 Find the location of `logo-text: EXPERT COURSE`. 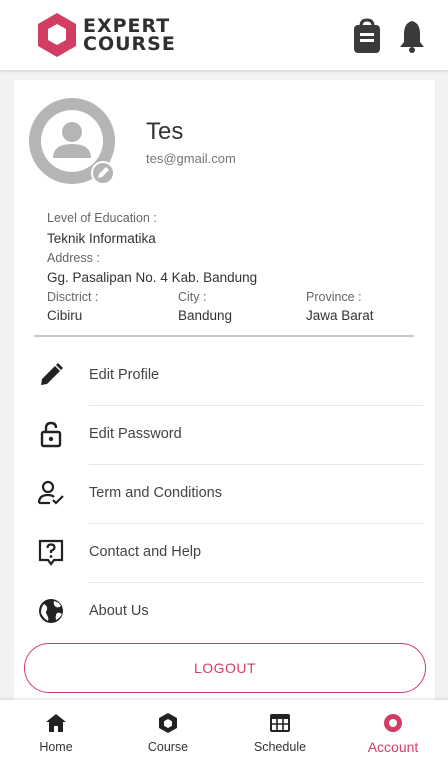

logo-text: EXPERT COURSE is located at coordinates (129, 36).